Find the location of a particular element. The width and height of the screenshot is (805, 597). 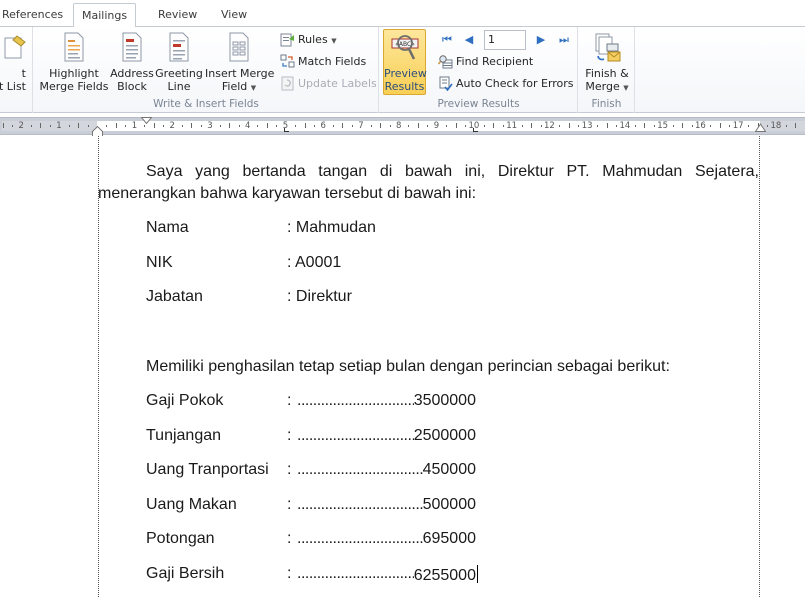

next-record-button: ▶ is located at coordinates (541, 40).